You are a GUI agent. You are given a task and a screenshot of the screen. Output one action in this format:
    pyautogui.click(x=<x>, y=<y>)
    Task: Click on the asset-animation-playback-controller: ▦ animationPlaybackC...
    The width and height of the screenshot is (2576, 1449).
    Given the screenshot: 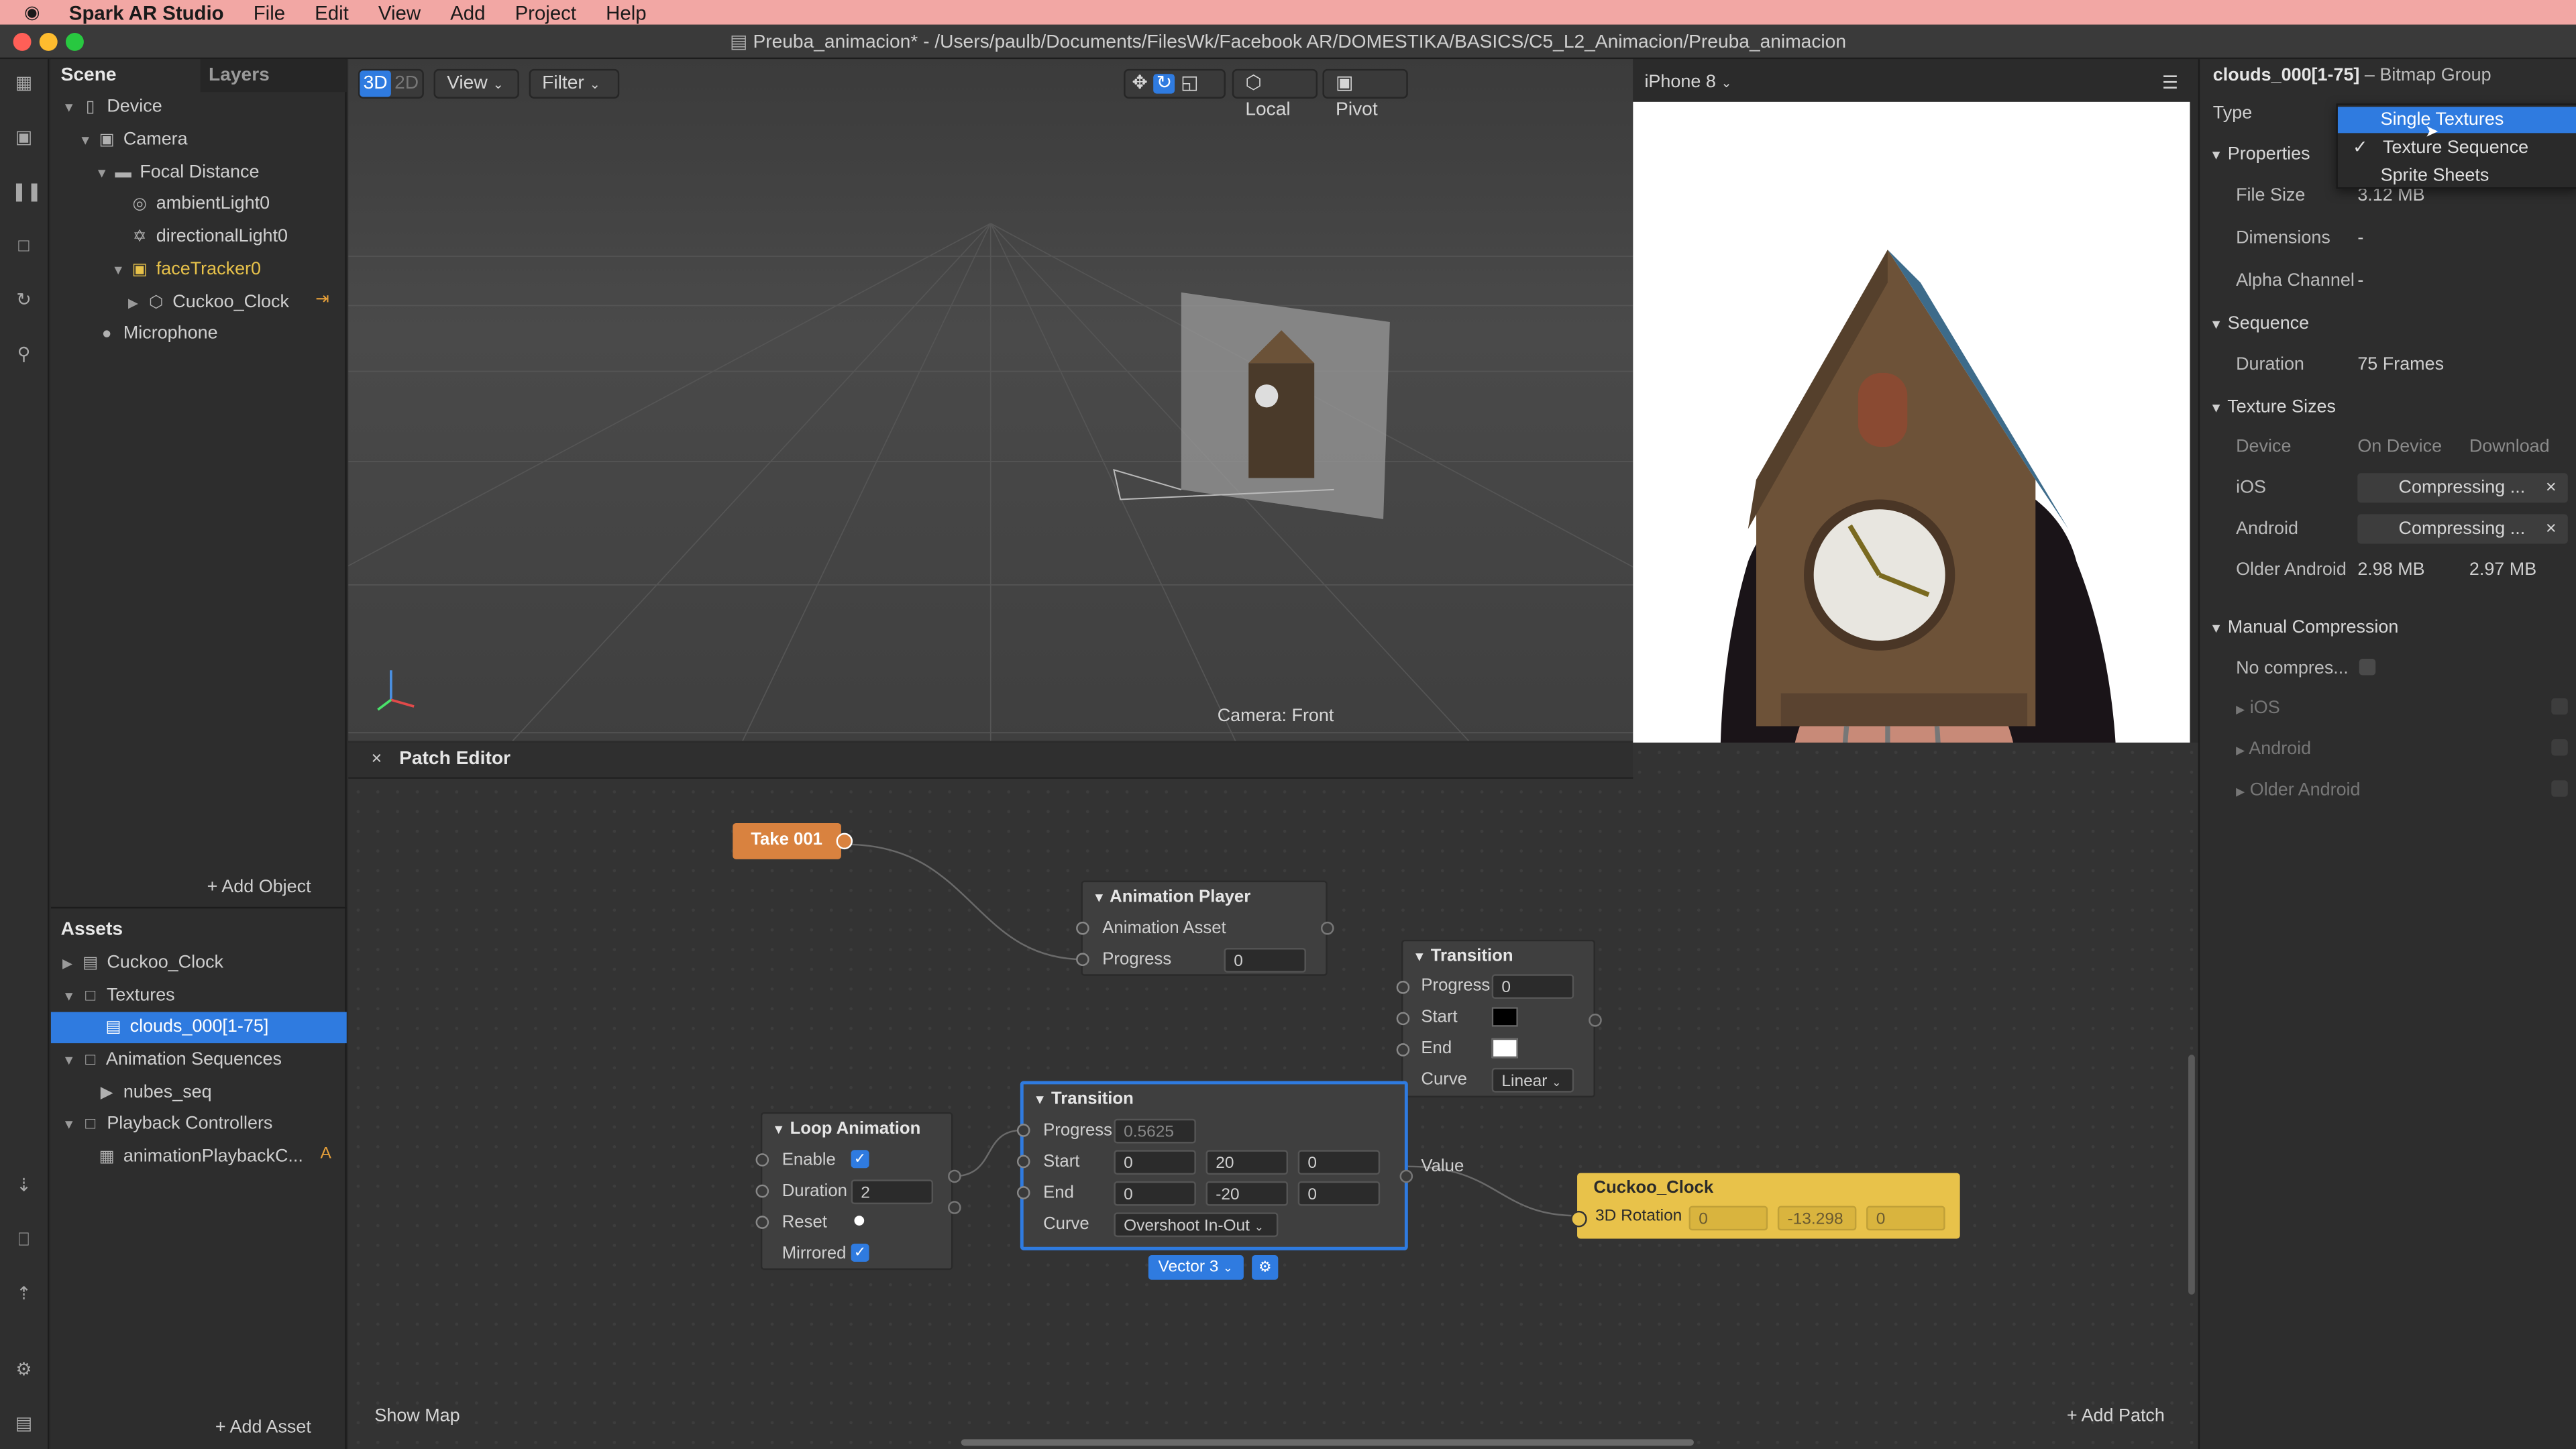 What is the action you would take?
    pyautogui.click(x=199, y=1157)
    